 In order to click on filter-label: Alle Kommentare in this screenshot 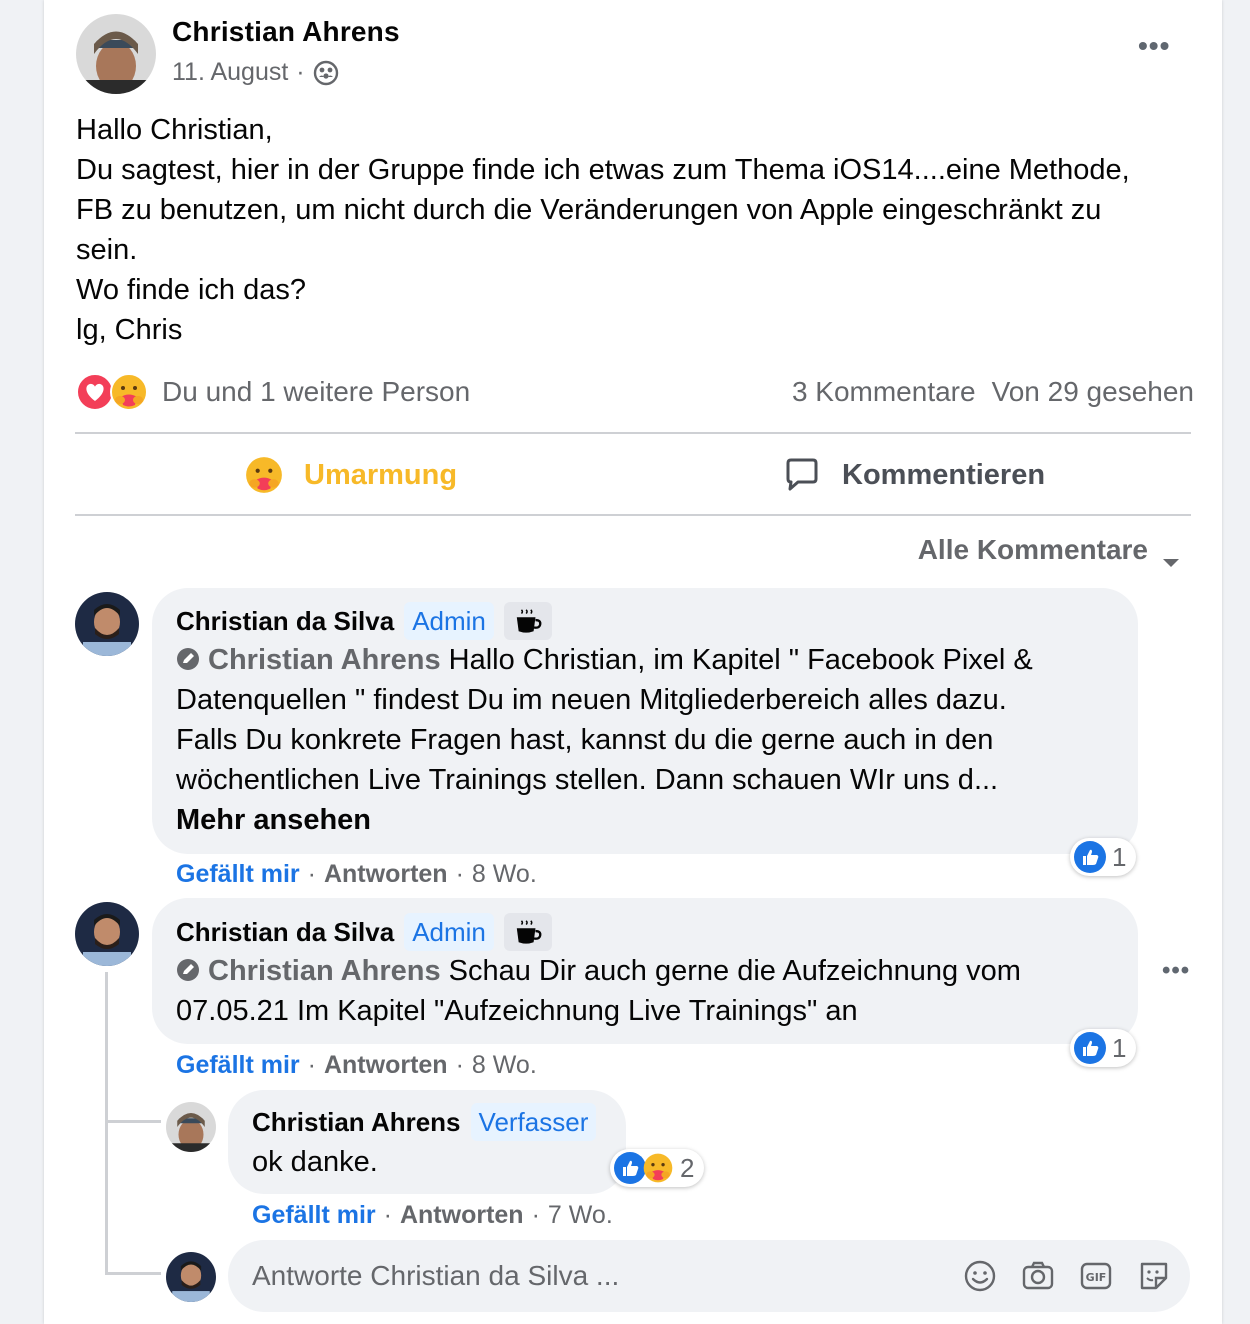, I will do `click(1032, 549)`.